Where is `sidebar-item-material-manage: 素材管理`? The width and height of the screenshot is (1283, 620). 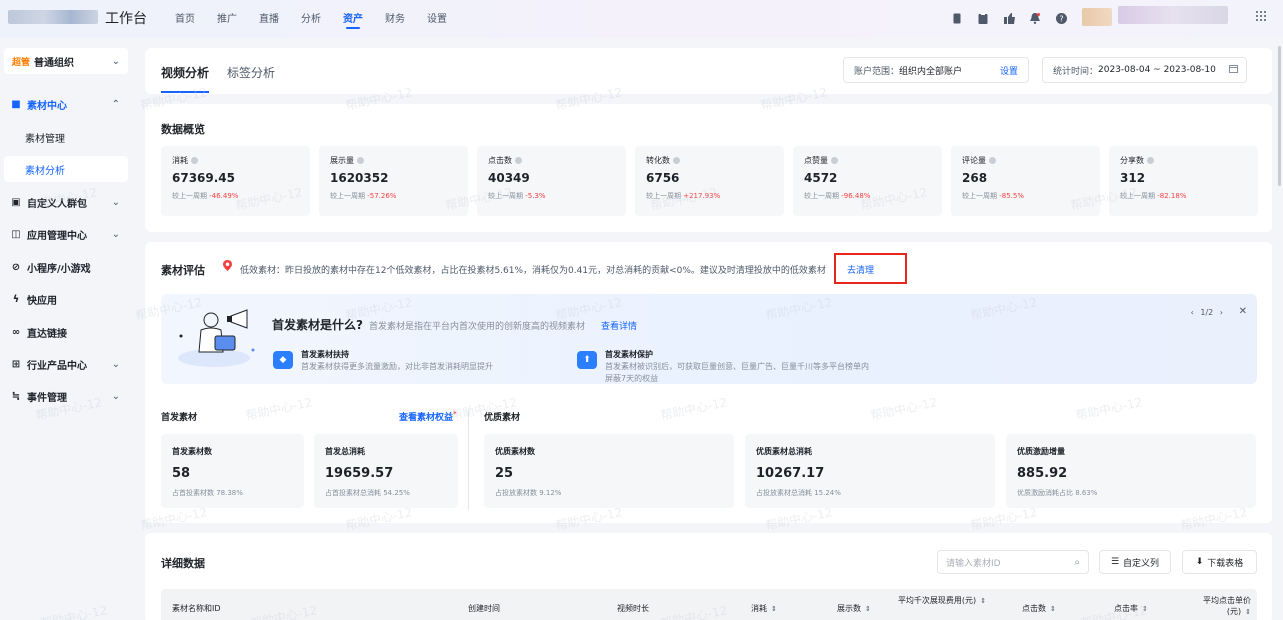 sidebar-item-material-manage: 素材管理 is located at coordinates (66, 137).